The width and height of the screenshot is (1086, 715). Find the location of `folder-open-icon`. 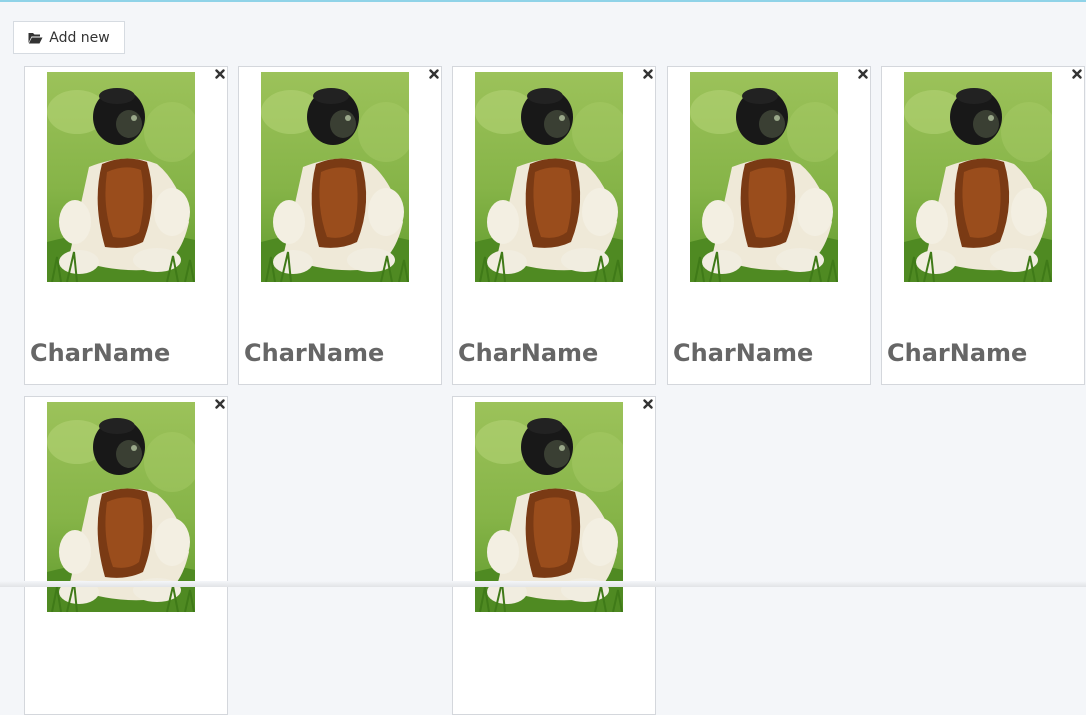

folder-open-icon is located at coordinates (35, 38).